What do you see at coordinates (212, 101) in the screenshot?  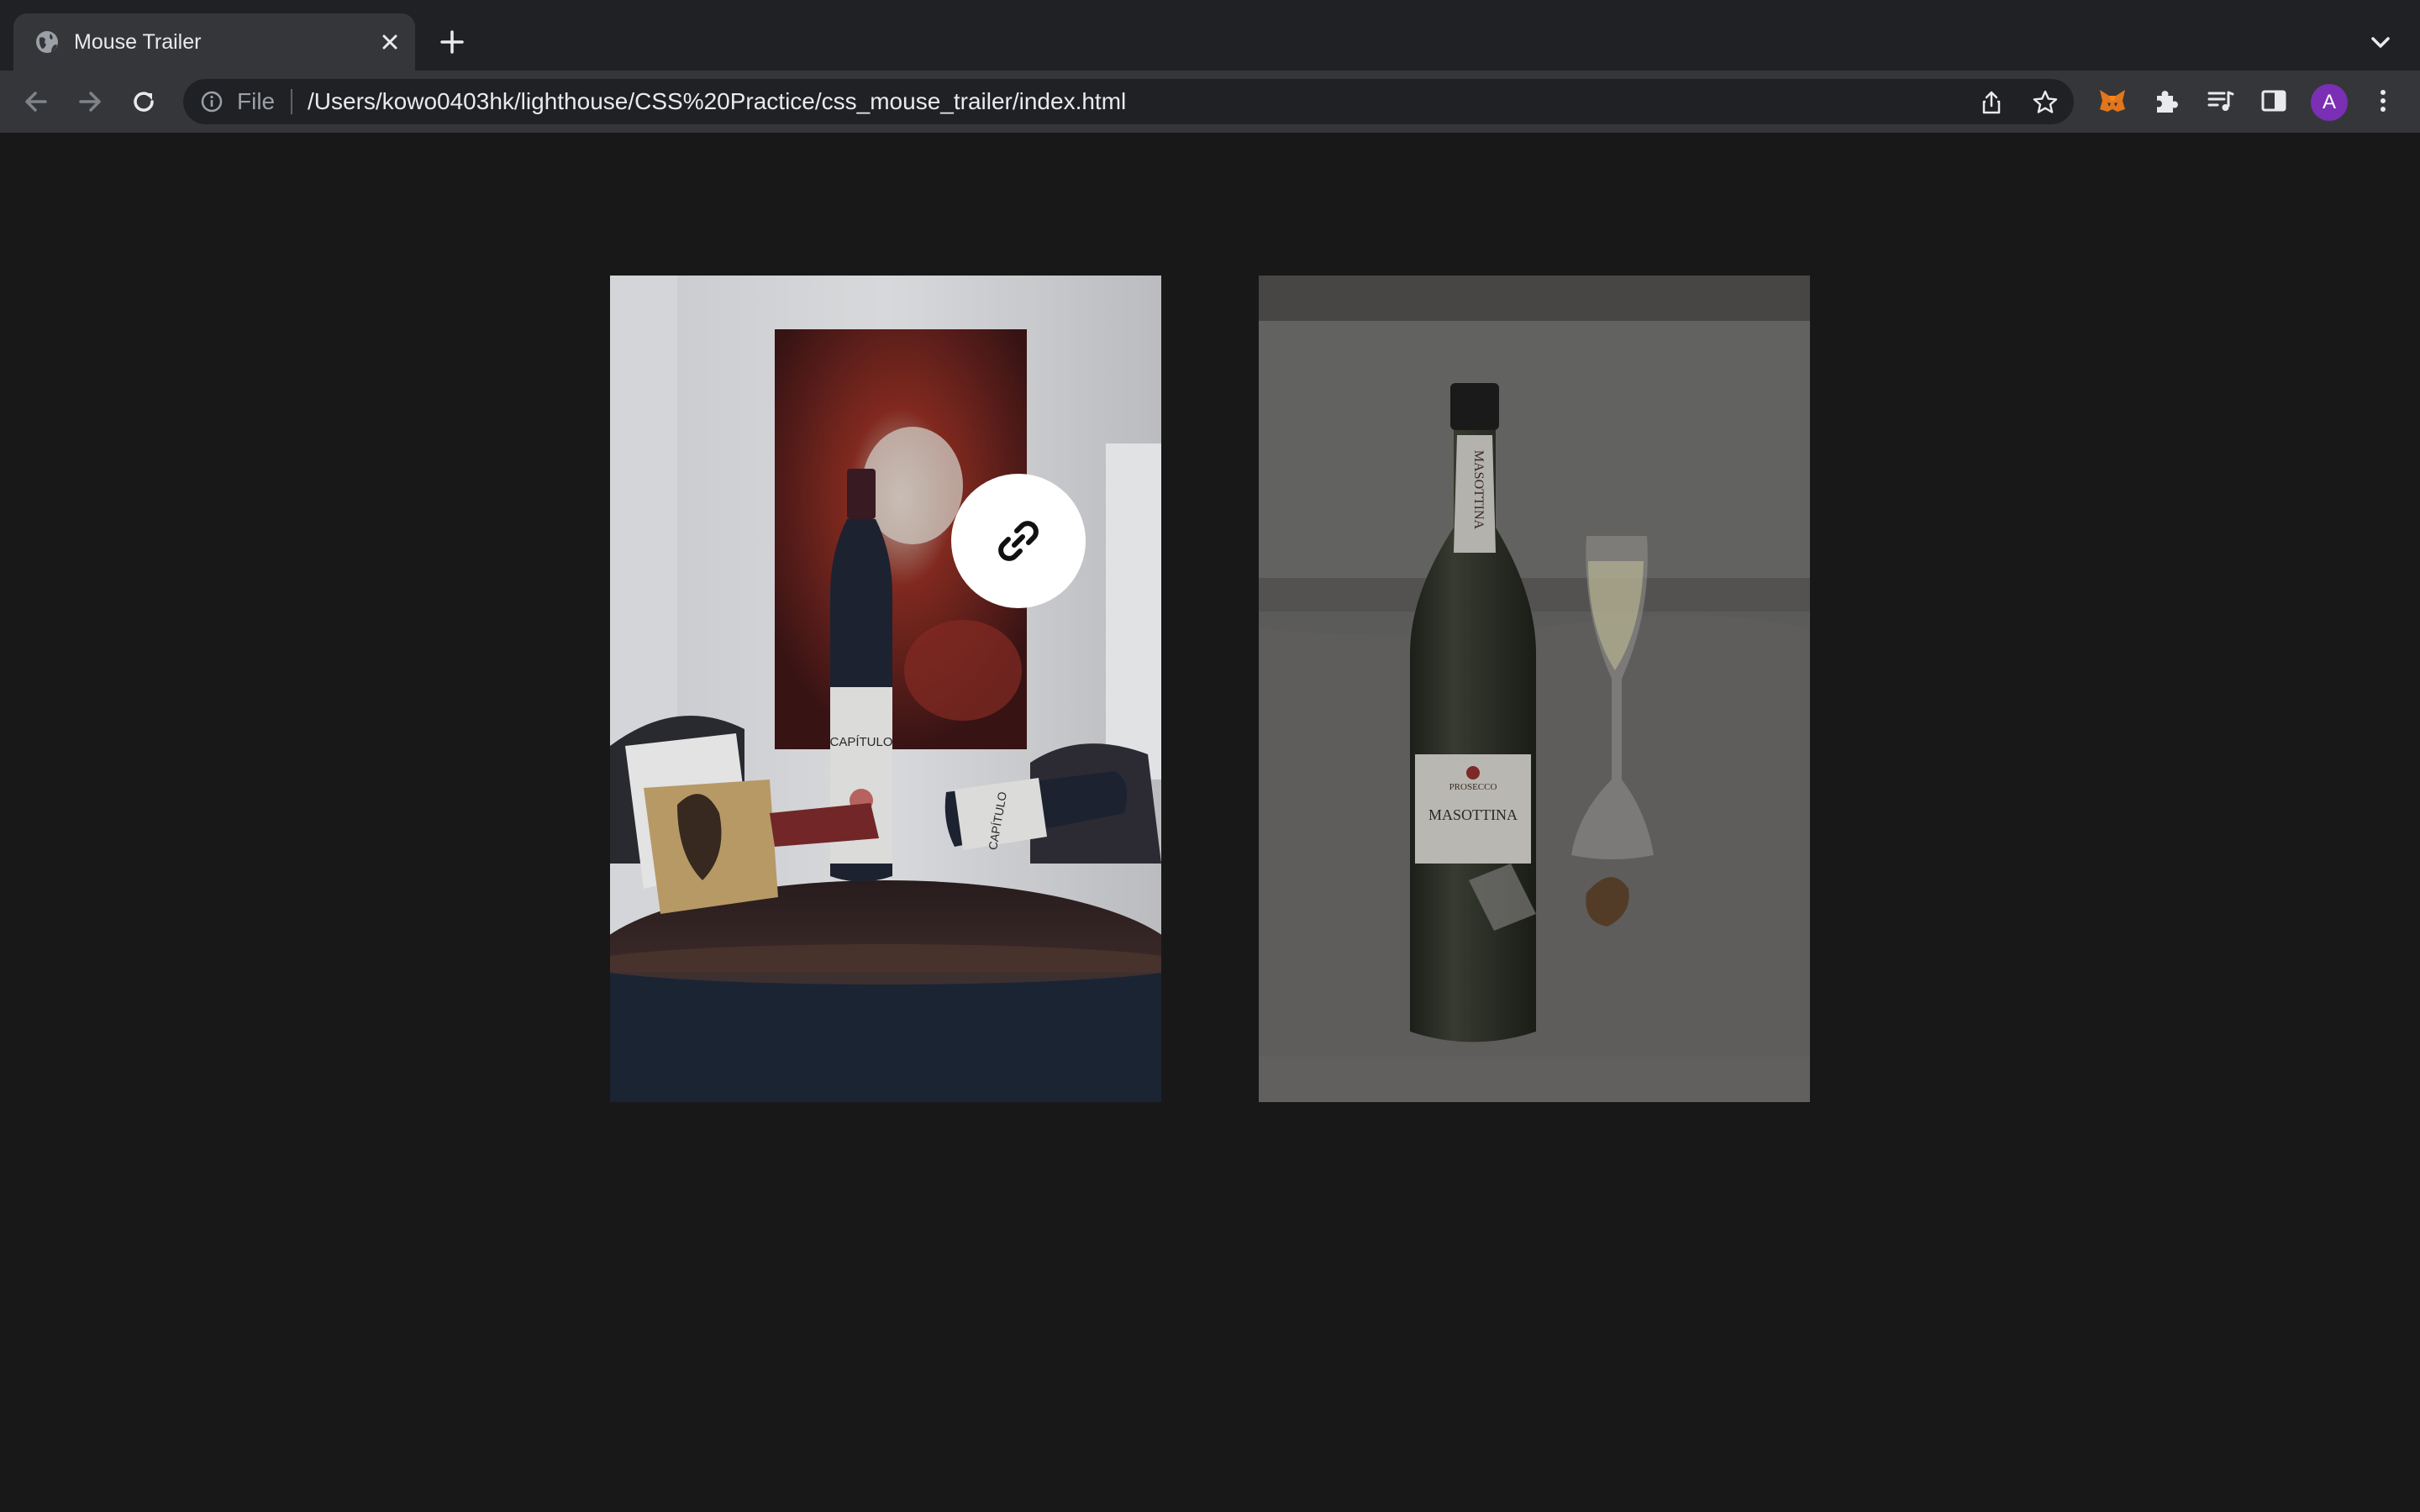 I see `info-icon` at bounding box center [212, 101].